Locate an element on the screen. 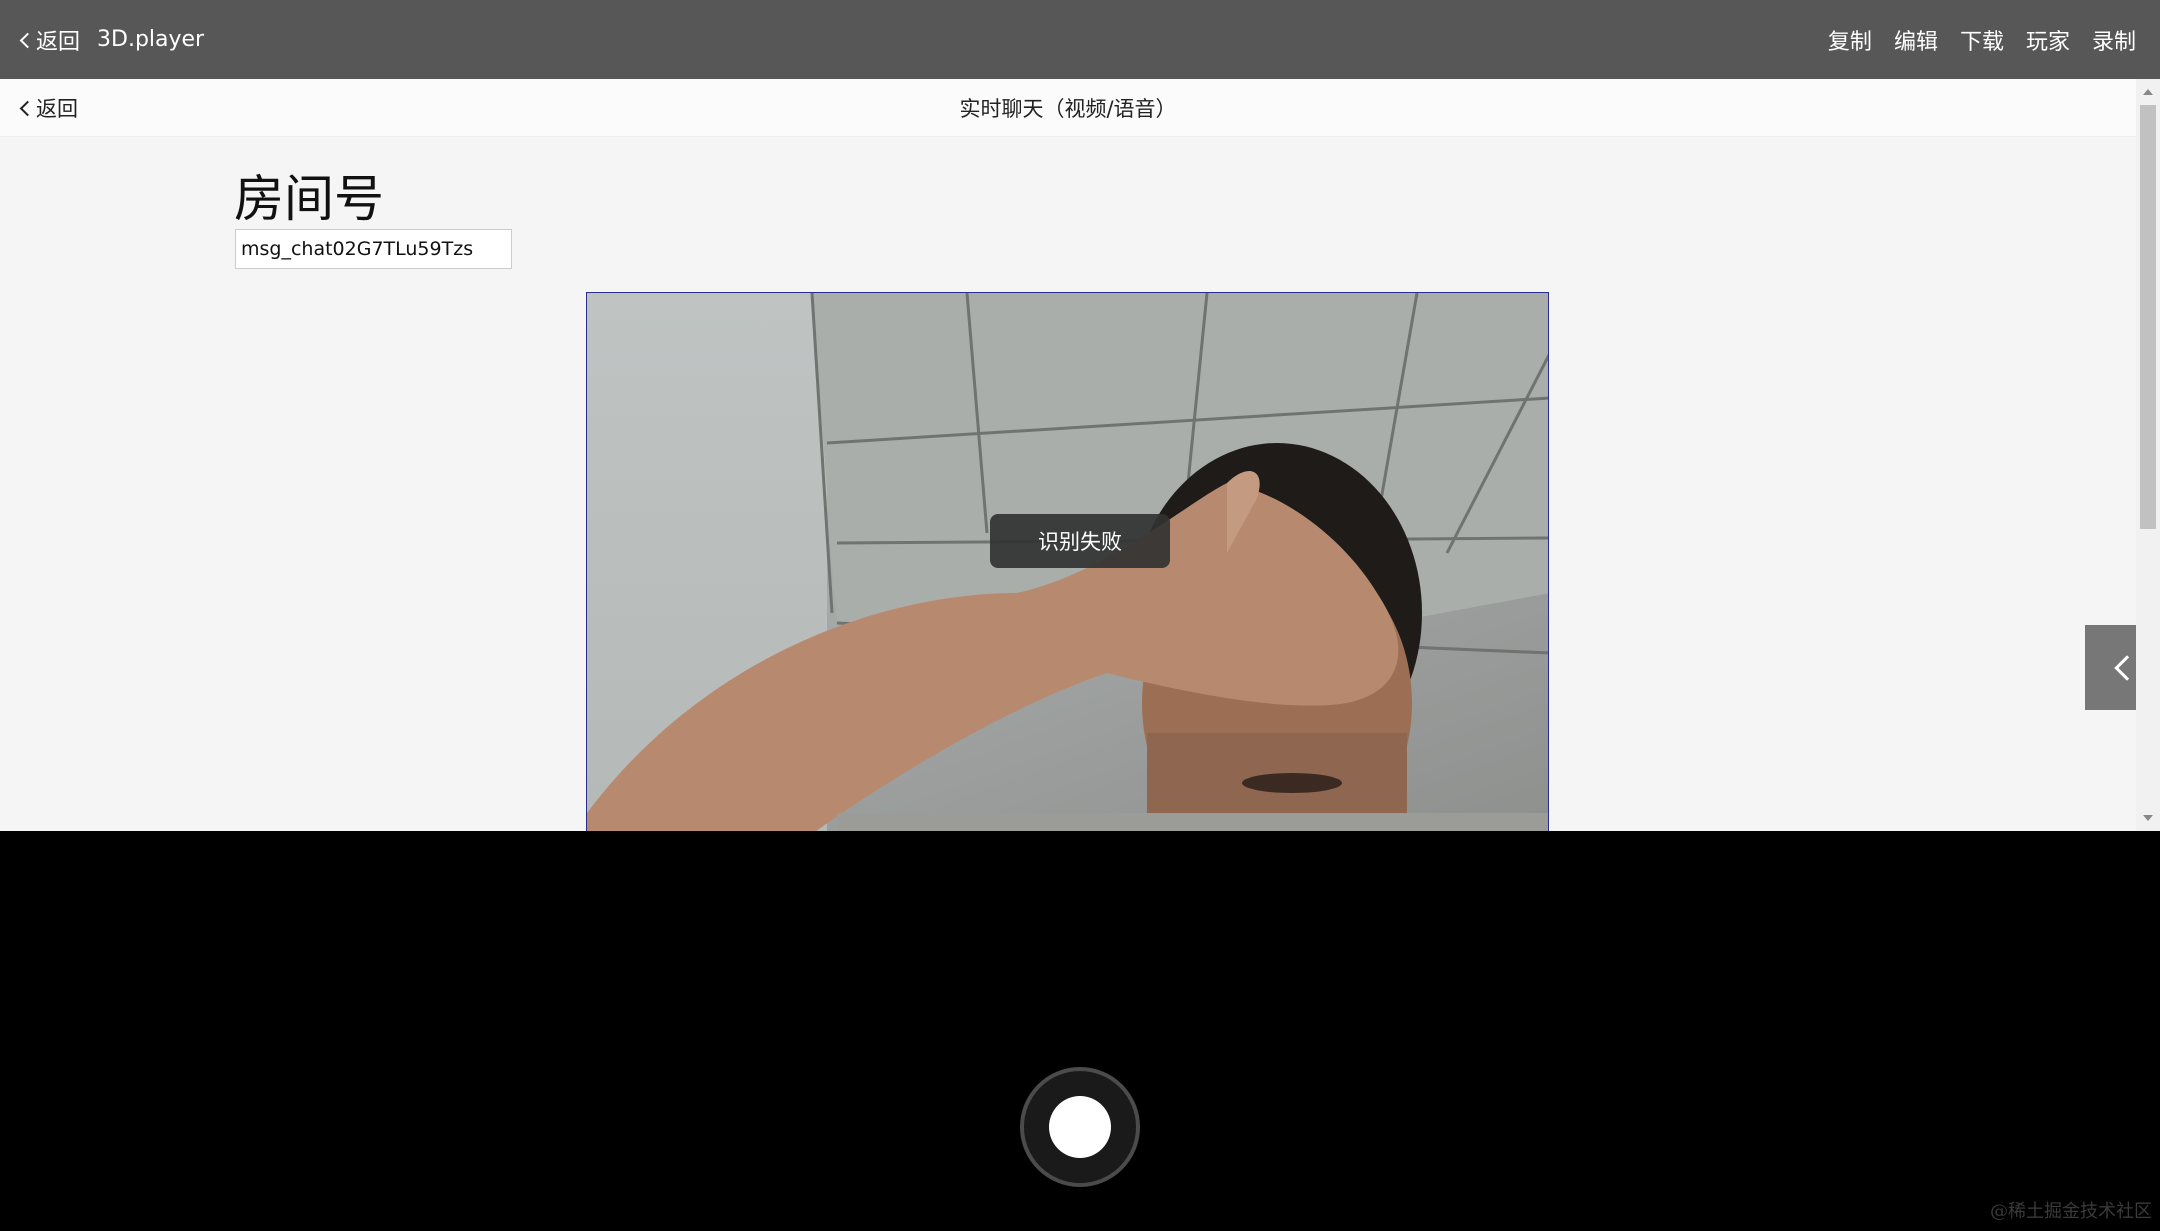  menu-record: 录制 is located at coordinates (2114, 40).